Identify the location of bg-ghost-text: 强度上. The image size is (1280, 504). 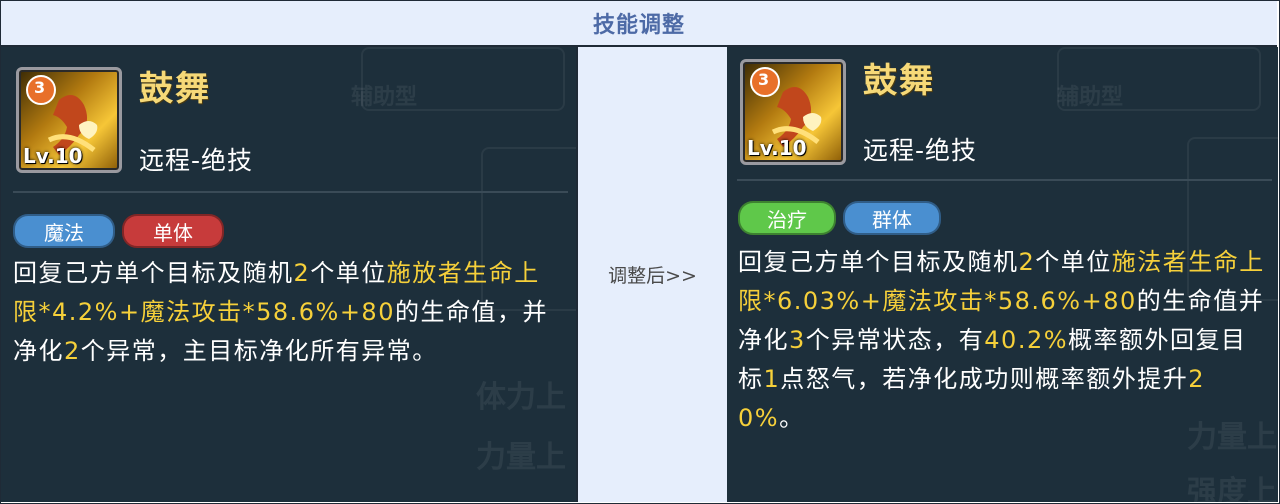
(1232, 488).